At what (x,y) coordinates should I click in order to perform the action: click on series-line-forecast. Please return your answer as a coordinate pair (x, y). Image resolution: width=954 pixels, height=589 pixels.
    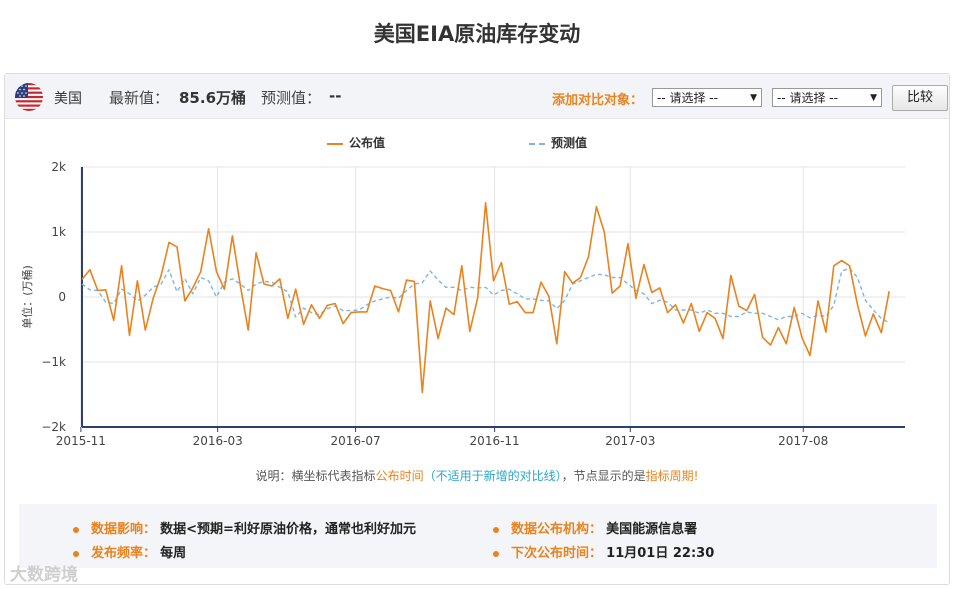
    Looking at the image, I should click on (485, 295).